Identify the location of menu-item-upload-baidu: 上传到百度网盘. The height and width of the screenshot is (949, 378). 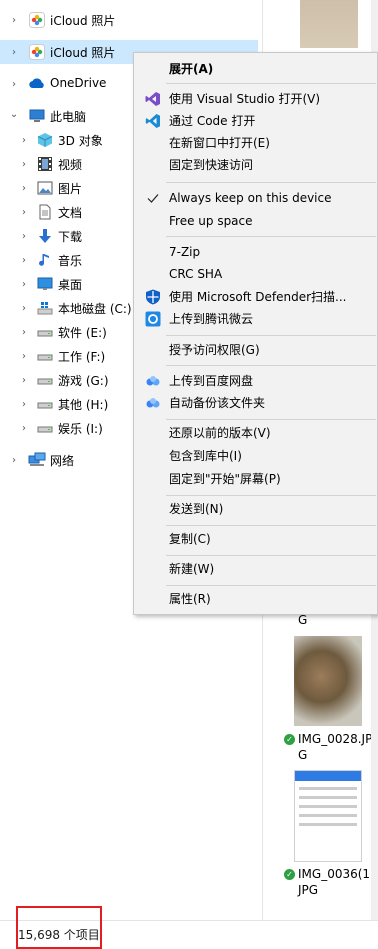
(256, 381).